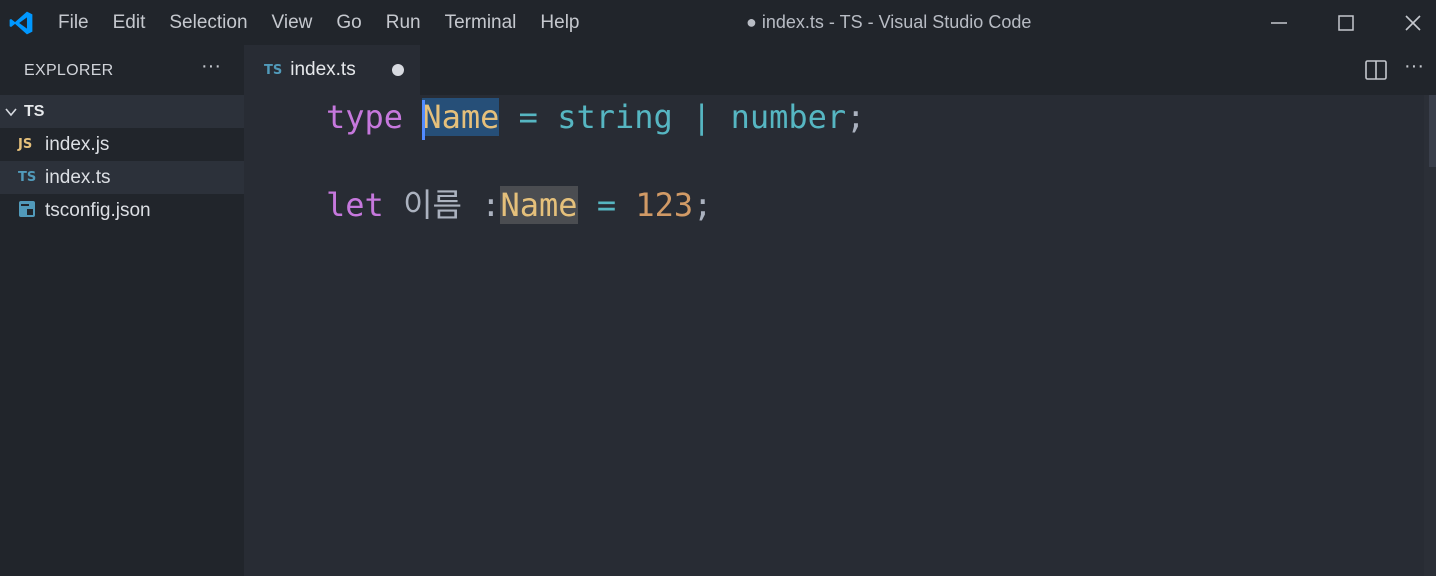  Describe the element at coordinates (69, 70) in the screenshot. I see `explorer-title: EXPLORER` at that location.